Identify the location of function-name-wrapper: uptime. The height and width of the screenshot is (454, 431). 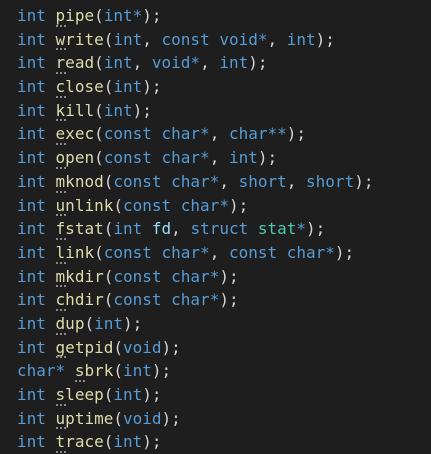
(84, 419).